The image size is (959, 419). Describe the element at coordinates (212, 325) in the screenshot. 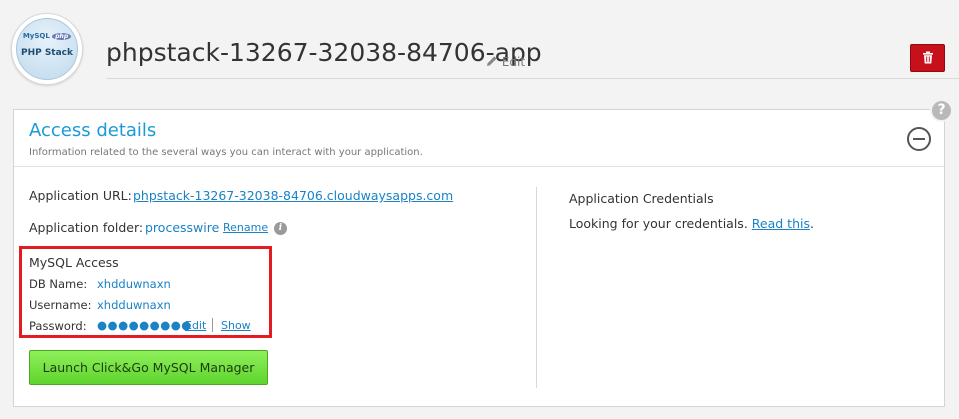

I see `link-separator` at that location.